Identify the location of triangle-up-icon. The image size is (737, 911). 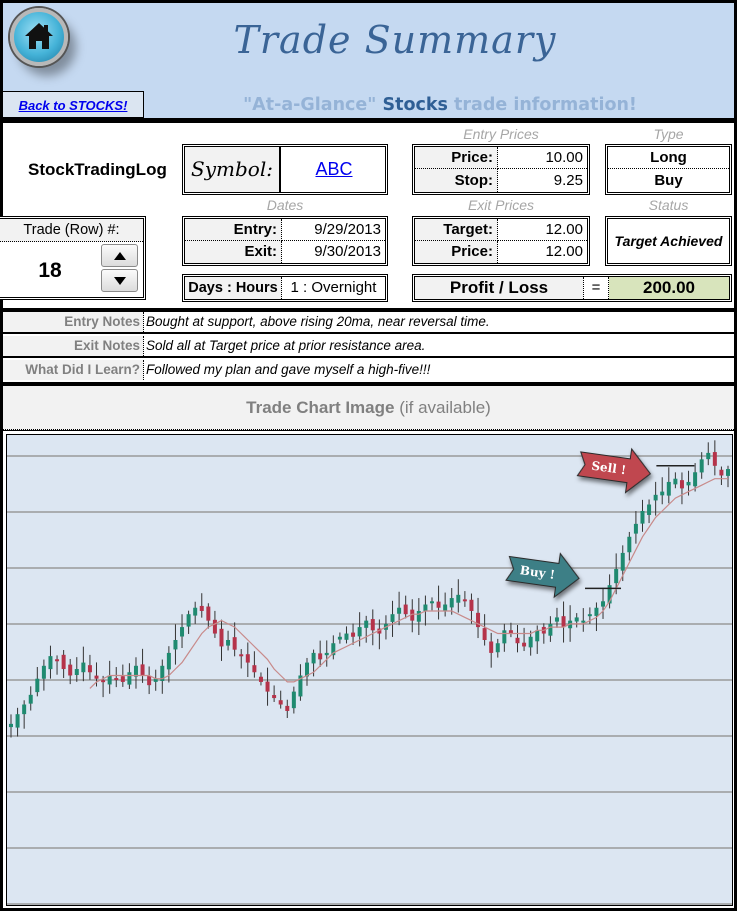
(120, 256).